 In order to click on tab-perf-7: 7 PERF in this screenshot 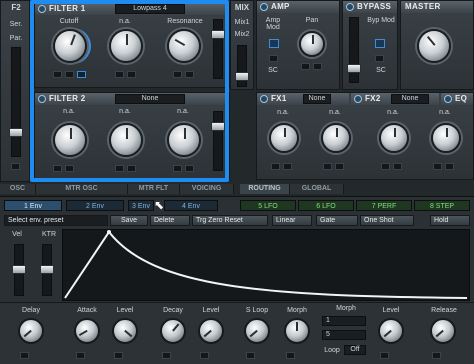, I will do `click(384, 205)`.